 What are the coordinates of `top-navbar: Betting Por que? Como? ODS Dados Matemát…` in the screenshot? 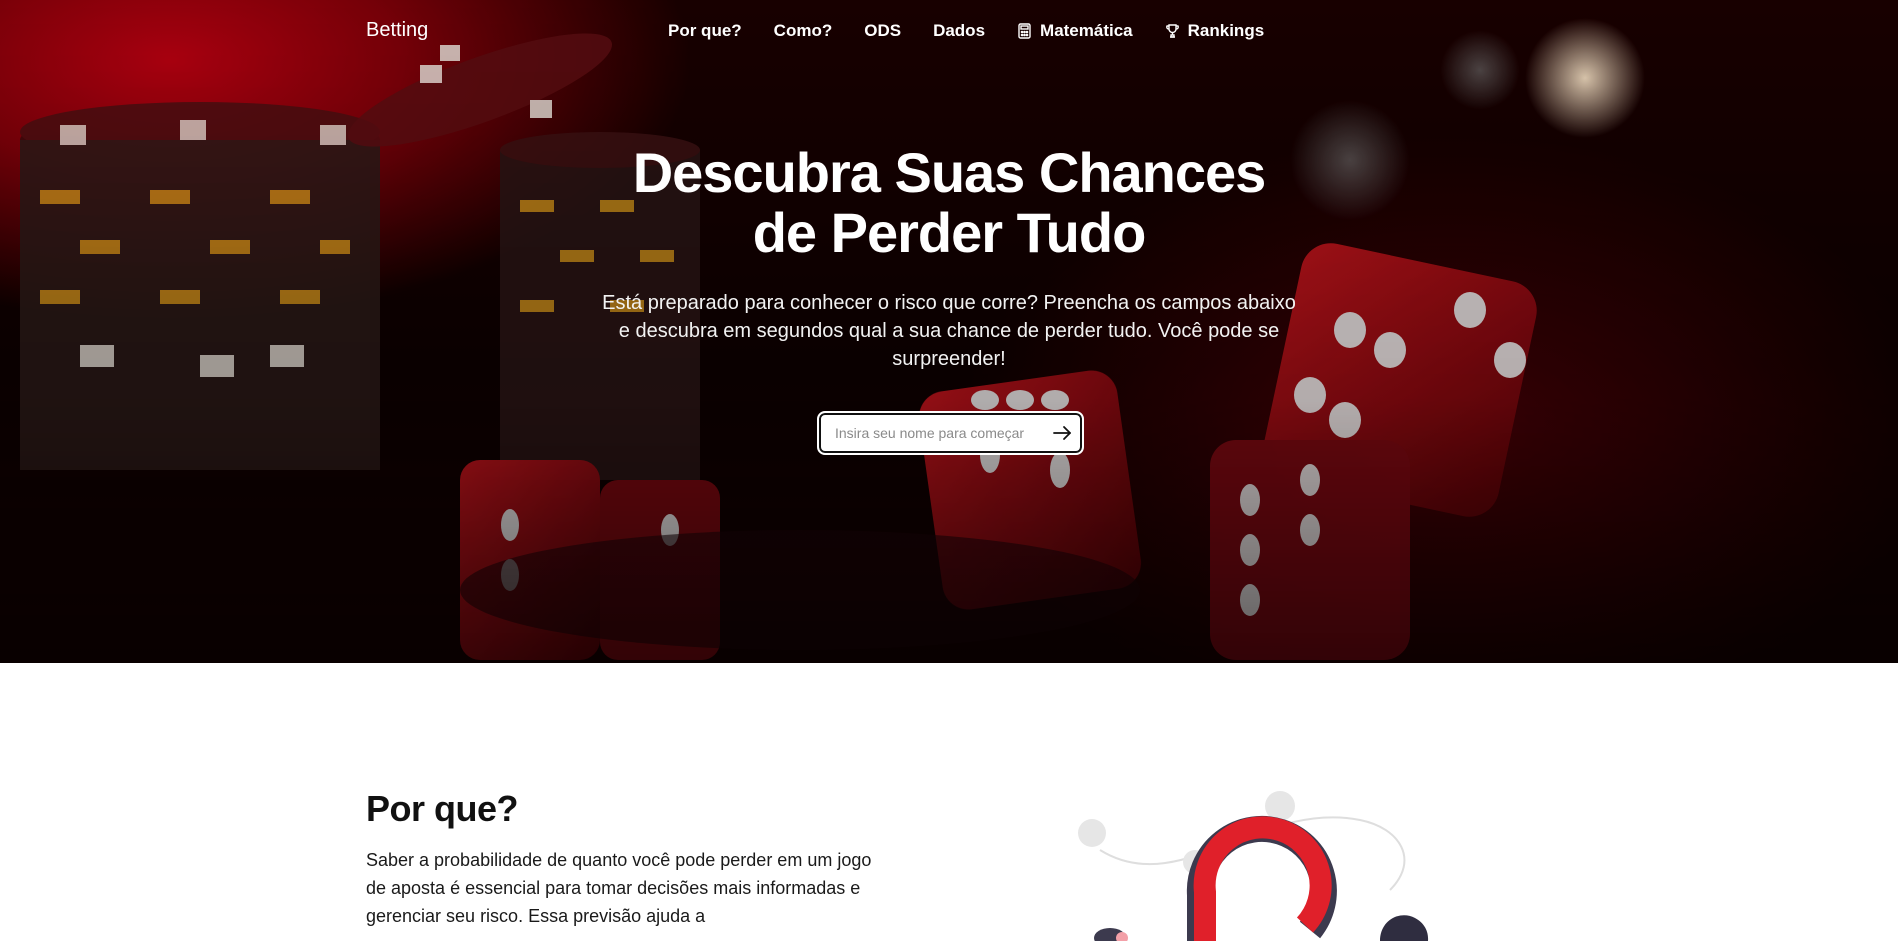 It's located at (949, 31).